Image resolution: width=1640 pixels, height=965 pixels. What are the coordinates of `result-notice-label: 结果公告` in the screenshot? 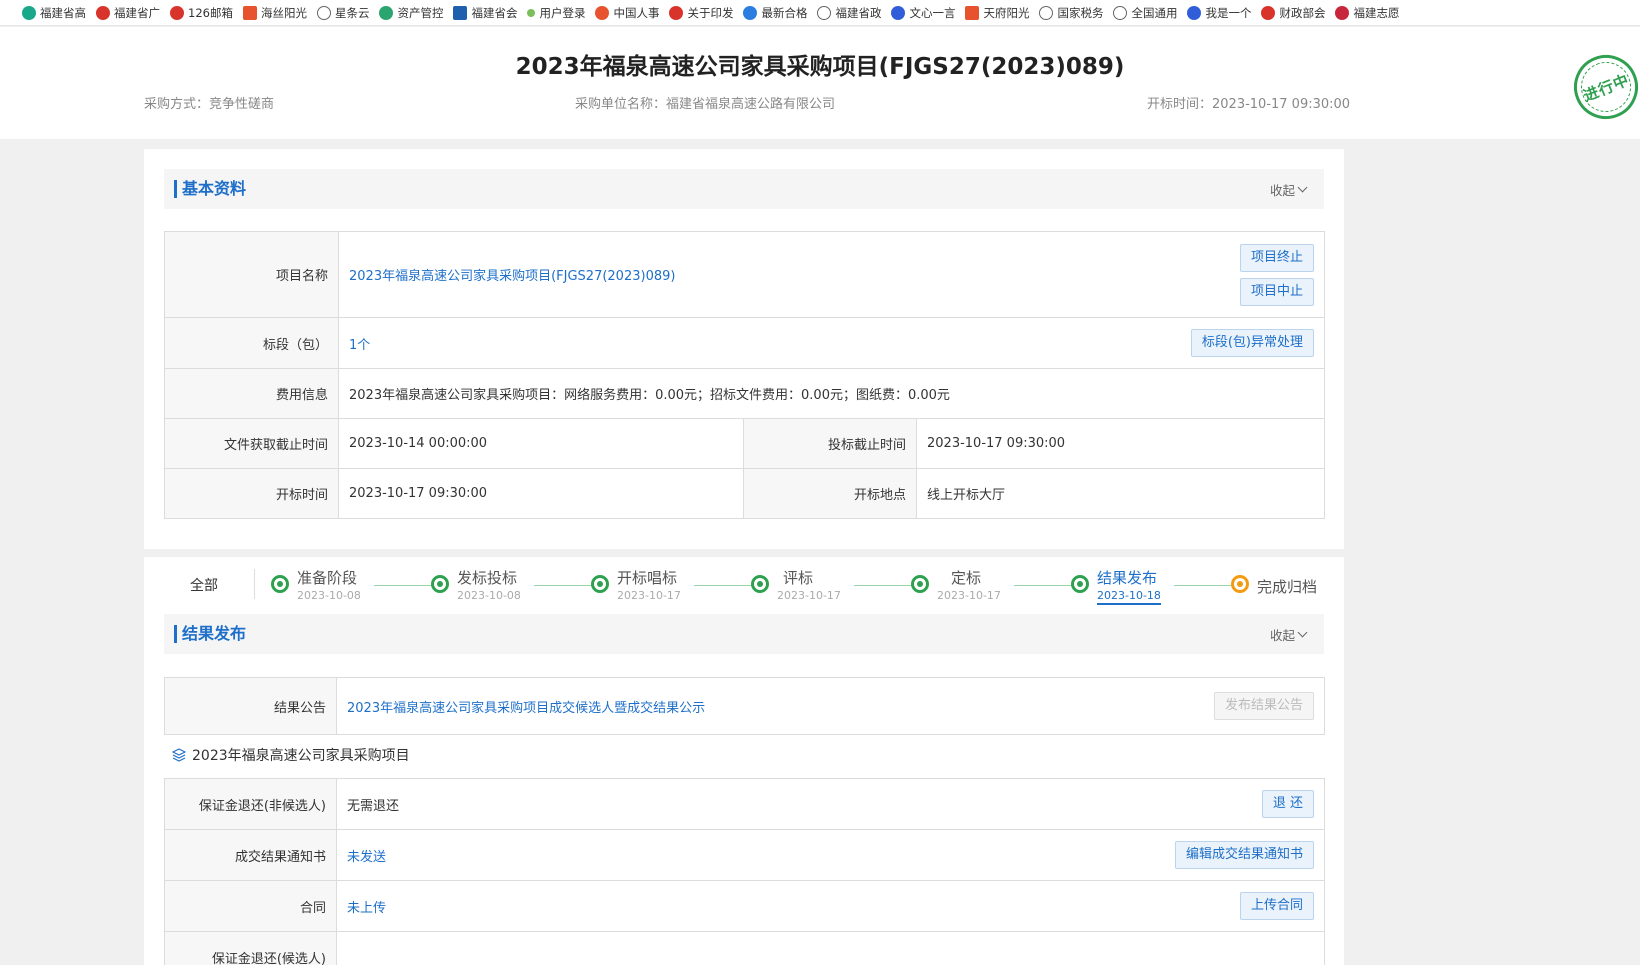 It's located at (250, 706).